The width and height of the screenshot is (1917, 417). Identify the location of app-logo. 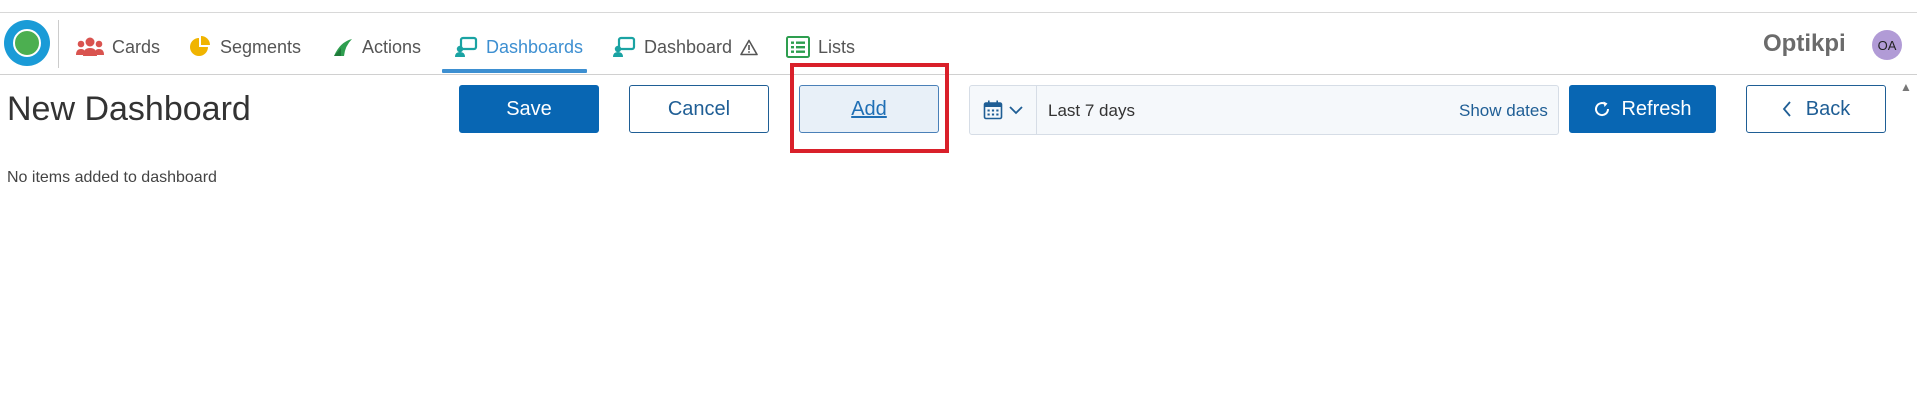
(27, 43).